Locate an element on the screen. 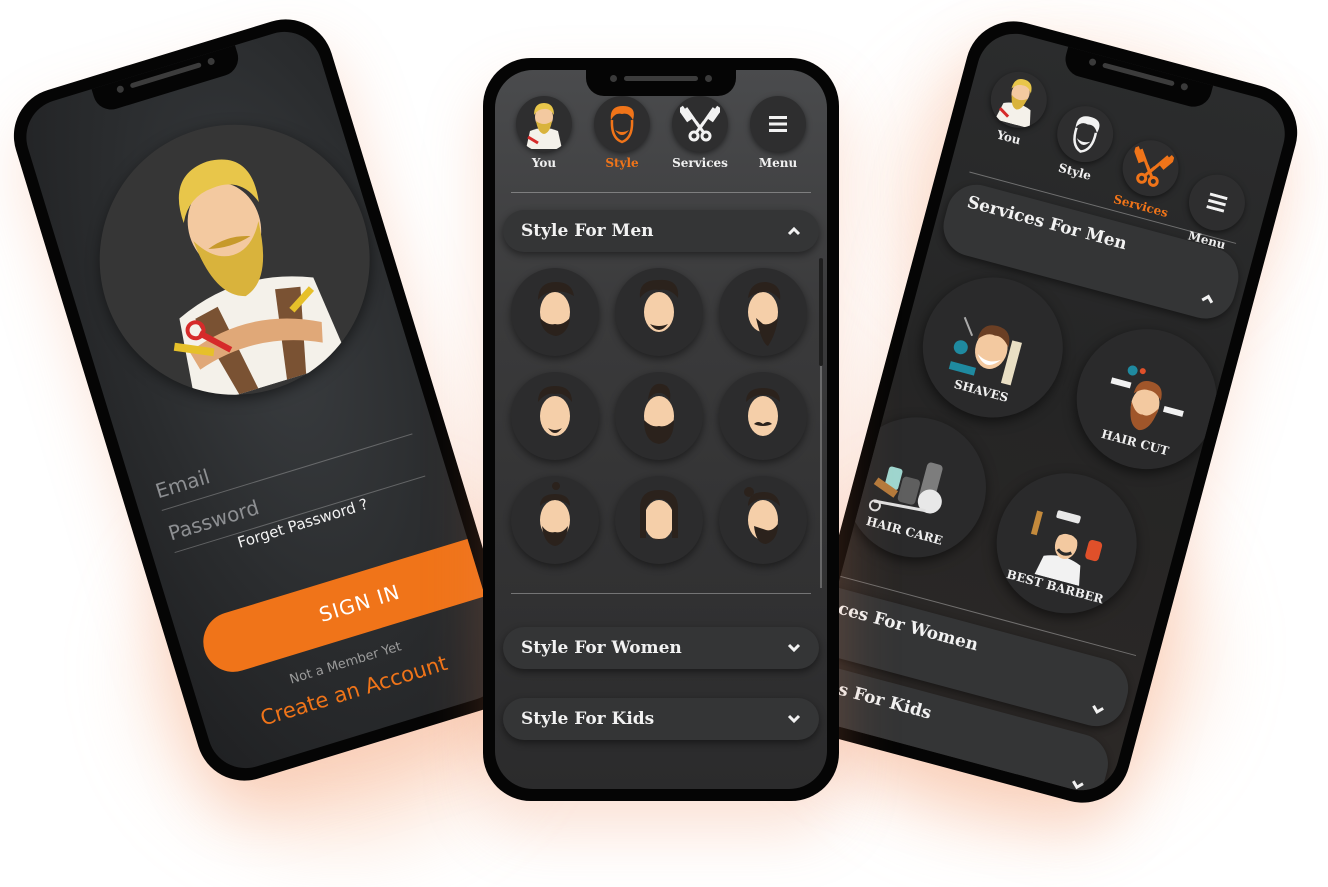 Image resolution: width=1328 pixels, height=887 pixels. nav-menu: Menu is located at coordinates (778, 133).